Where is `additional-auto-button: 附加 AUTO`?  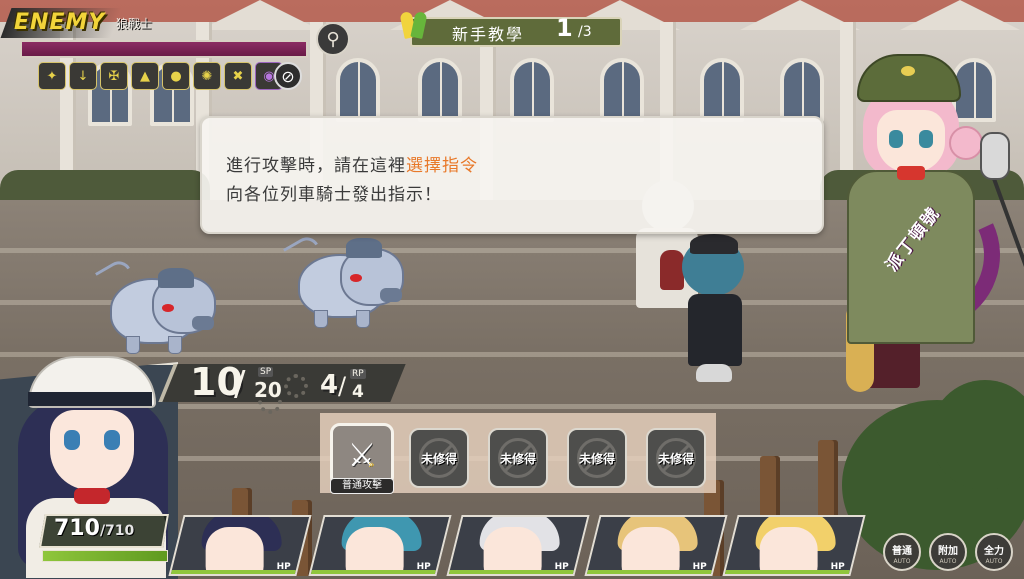
additional-auto-button: 附加 AUTO is located at coordinates (948, 552).